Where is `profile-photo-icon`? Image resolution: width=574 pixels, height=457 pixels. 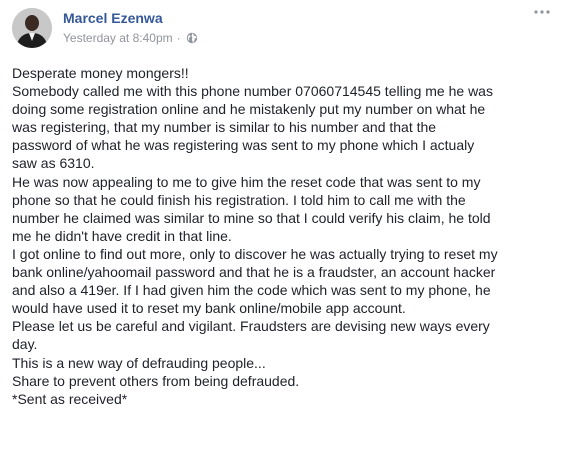
profile-photo-icon is located at coordinates (32, 28).